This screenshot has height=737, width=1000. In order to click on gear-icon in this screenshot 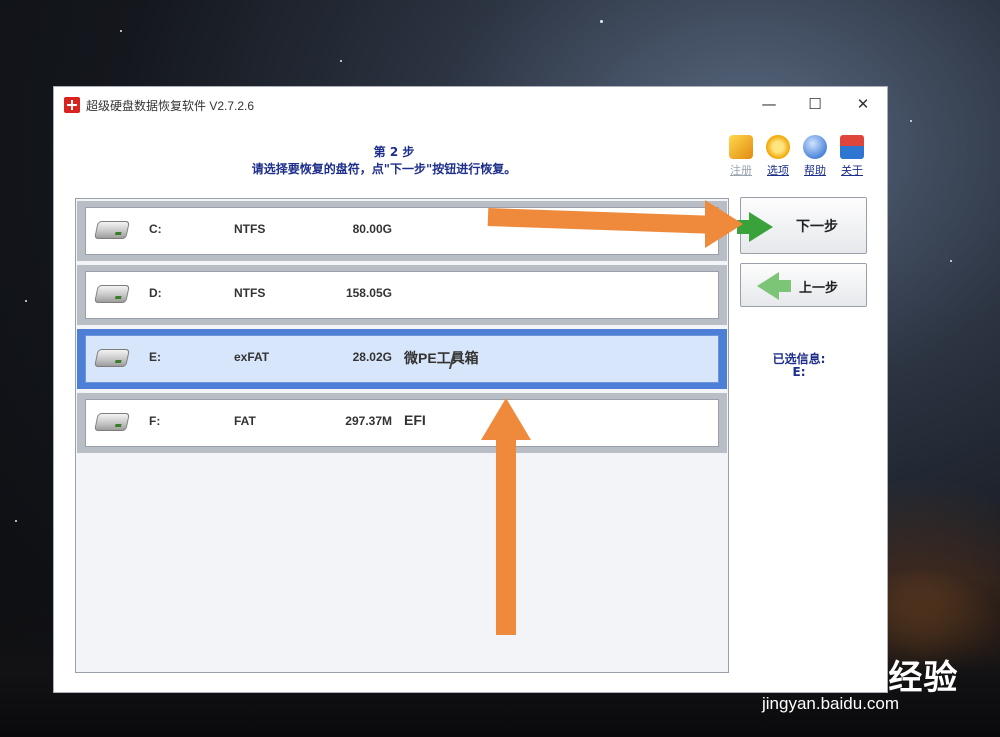, I will do `click(778, 147)`.